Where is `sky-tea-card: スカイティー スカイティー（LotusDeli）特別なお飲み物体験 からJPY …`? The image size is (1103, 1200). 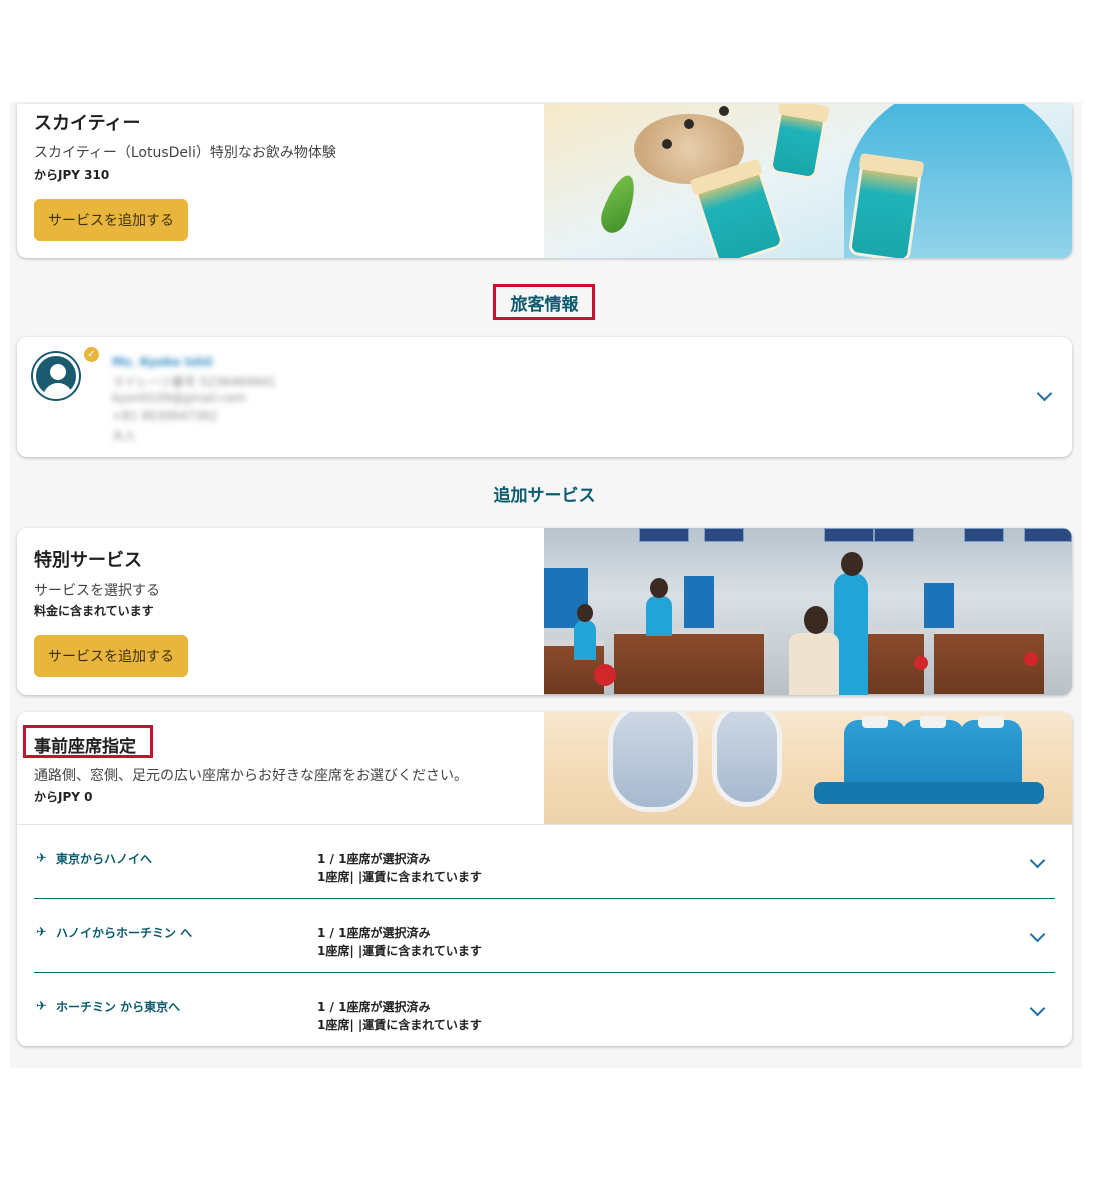
sky-tea-card: スカイティー スカイティー（LotusDeli）特別なお飲み物体験 からJPY … is located at coordinates (544, 181).